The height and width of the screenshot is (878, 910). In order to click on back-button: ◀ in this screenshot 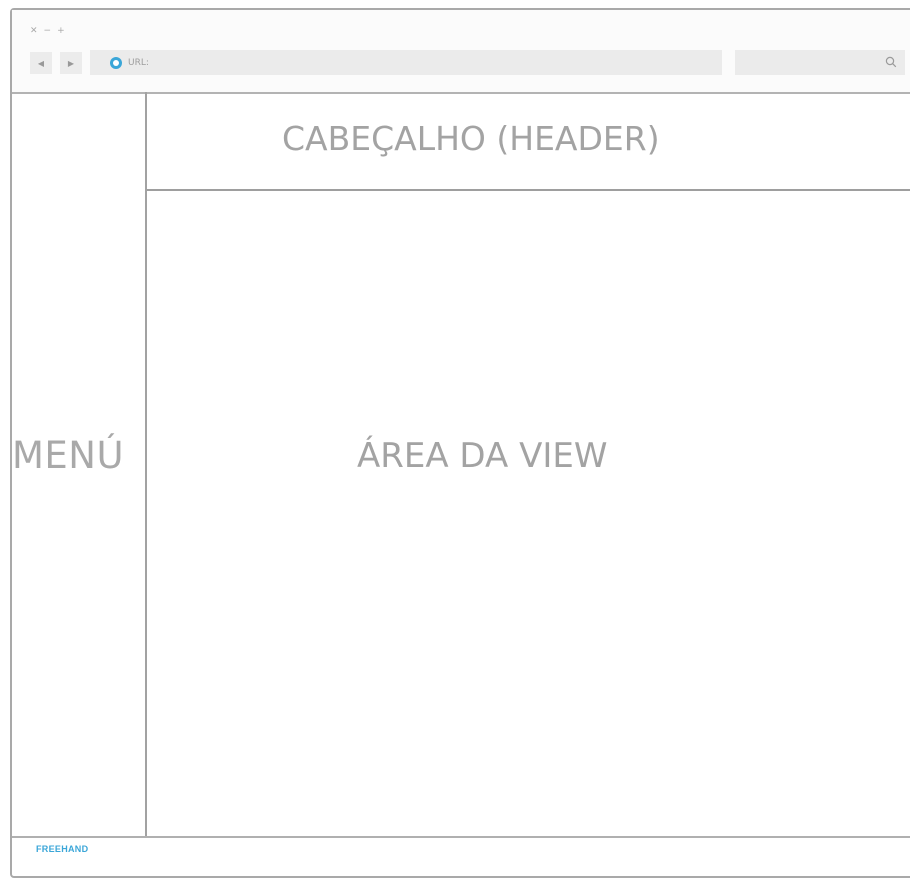, I will do `click(41, 63)`.